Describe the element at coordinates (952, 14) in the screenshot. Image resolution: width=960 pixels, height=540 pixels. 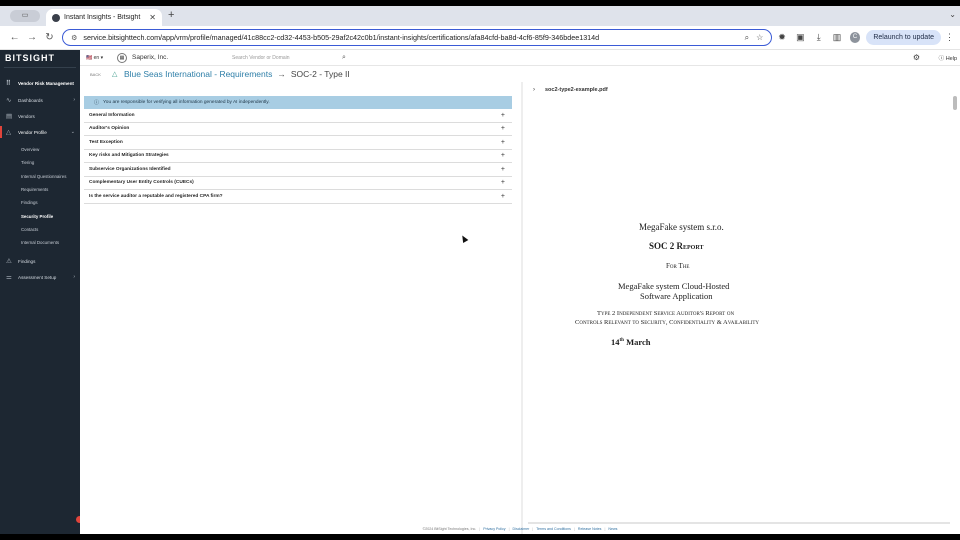
I see `tab-search-chevron-icon: ⌄` at that location.